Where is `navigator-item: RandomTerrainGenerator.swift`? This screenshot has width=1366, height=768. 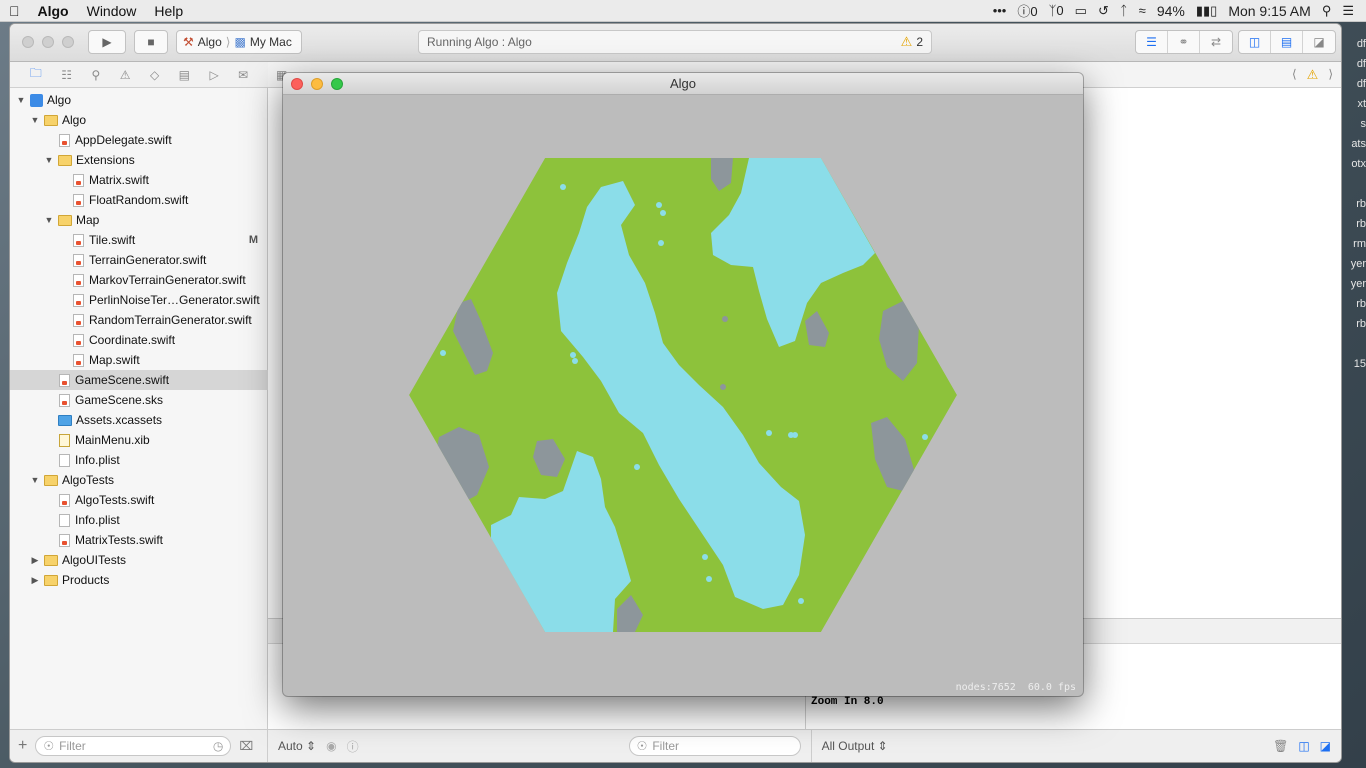
navigator-item: RandomTerrainGenerator.swift is located at coordinates (139, 320).